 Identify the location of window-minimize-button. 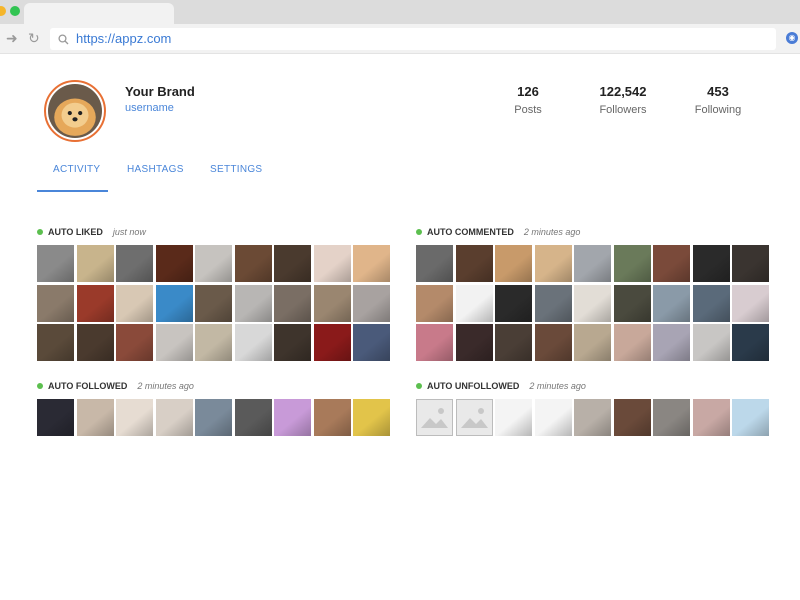
(3, 11).